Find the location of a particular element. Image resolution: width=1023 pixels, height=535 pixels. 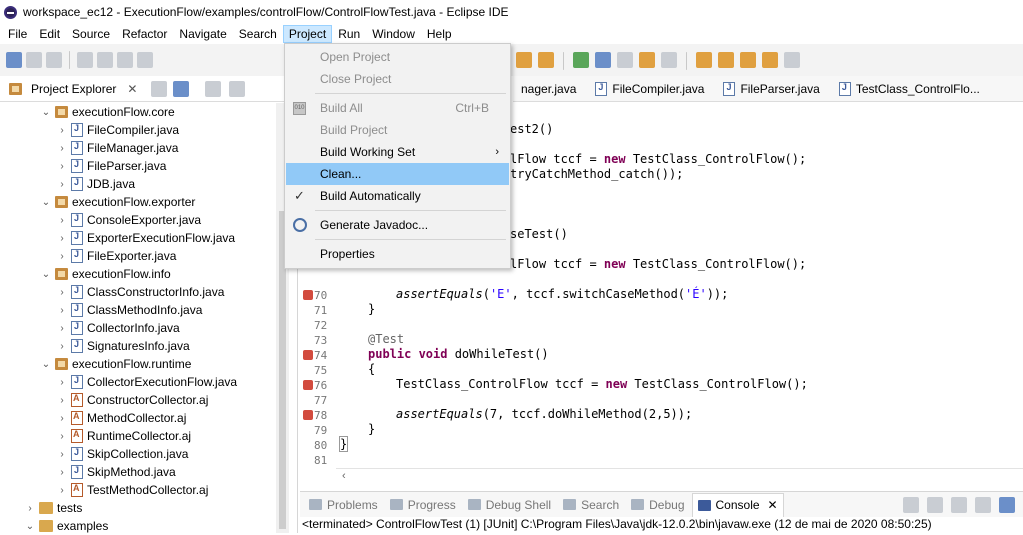

menu-open-project: Open Project is located at coordinates (397, 57).